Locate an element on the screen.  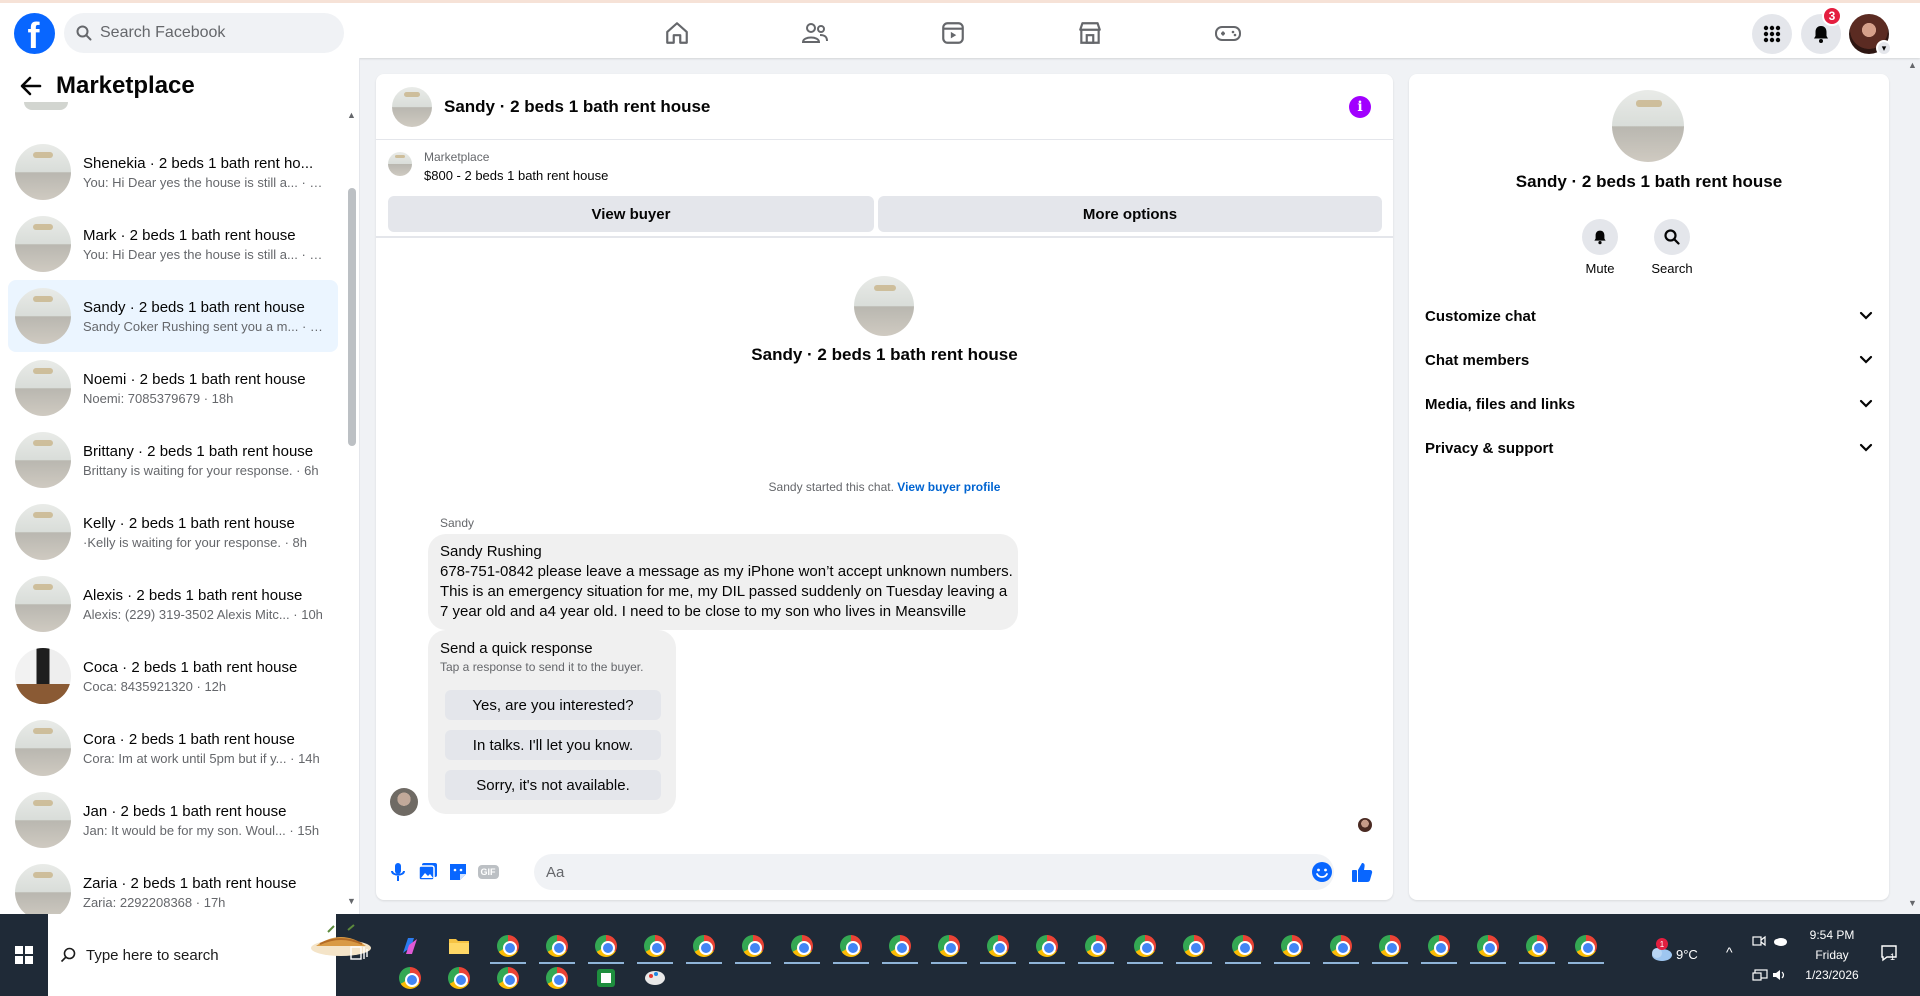
microphone-icon is located at coordinates (398, 872).